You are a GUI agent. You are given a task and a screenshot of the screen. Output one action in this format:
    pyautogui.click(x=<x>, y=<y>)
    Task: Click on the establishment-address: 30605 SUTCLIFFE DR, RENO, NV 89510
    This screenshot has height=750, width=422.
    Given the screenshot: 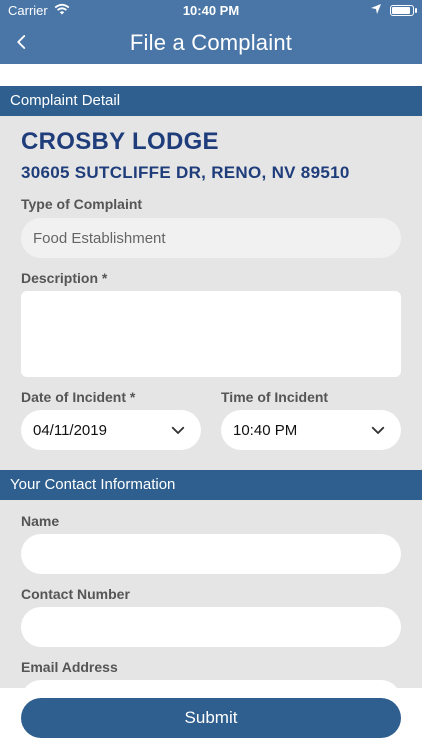 What is the action you would take?
    pyautogui.click(x=185, y=172)
    